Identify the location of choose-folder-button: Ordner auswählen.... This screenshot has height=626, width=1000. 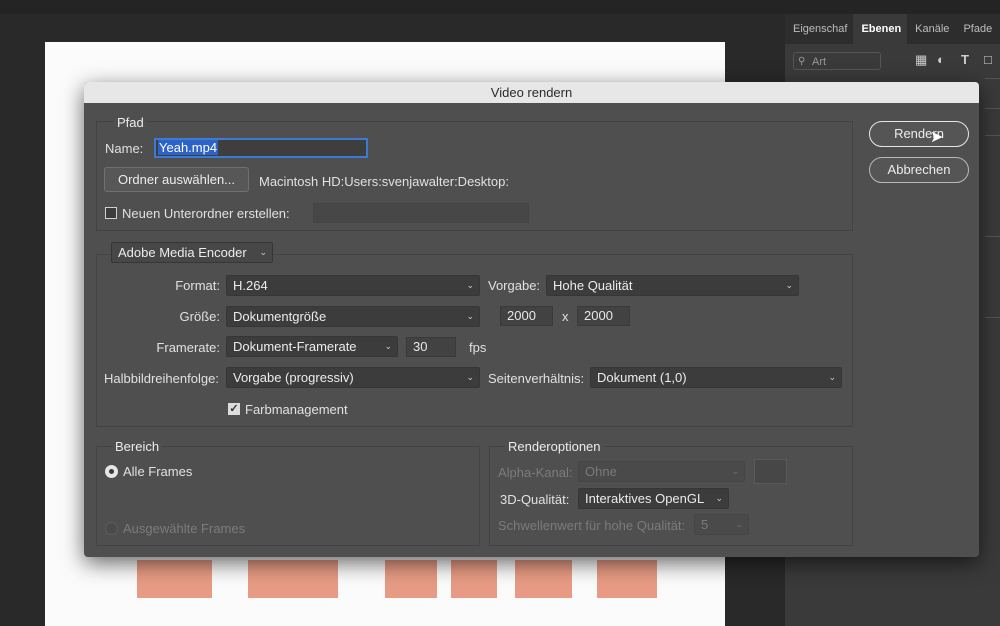
(176, 179).